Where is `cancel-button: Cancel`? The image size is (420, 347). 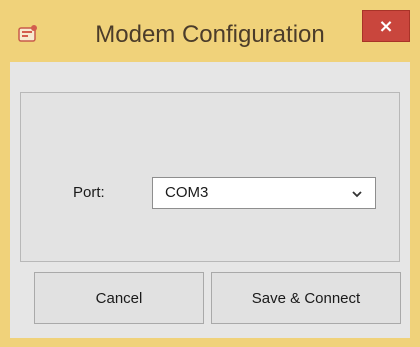
cancel-button: Cancel is located at coordinates (119, 298).